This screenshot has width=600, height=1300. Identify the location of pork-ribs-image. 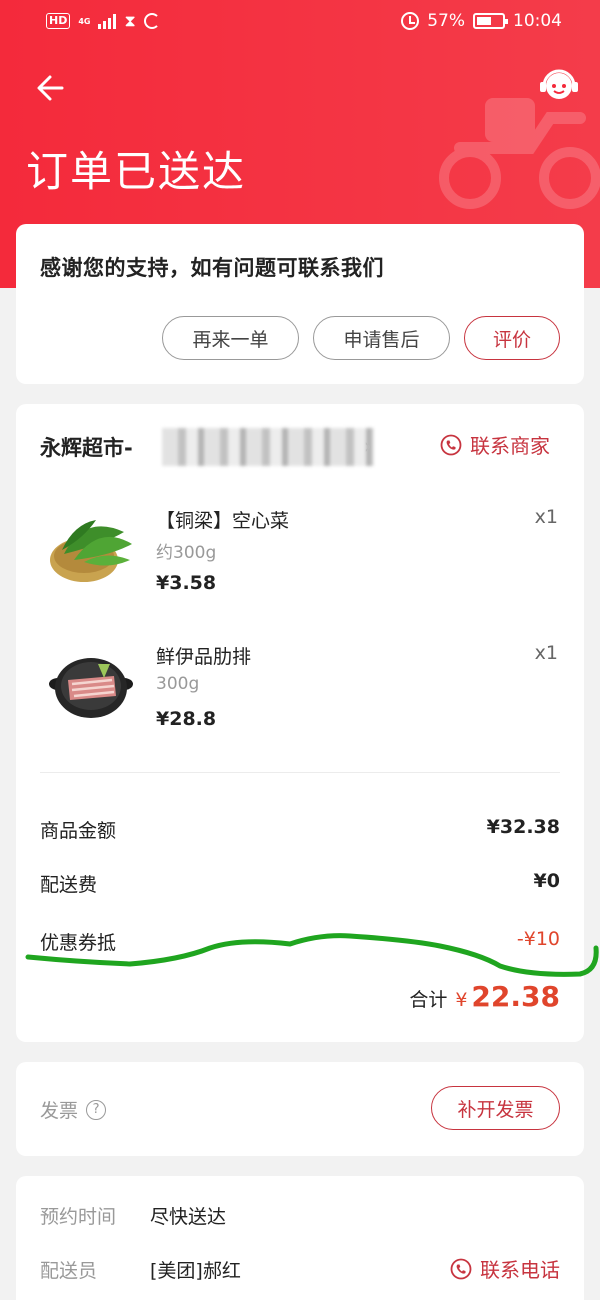
(91, 688).